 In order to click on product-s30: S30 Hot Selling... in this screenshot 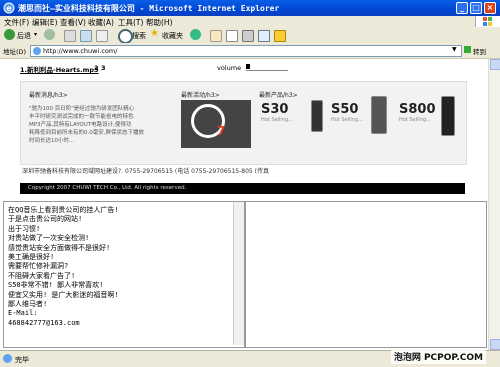, I will do `click(277, 112)`.